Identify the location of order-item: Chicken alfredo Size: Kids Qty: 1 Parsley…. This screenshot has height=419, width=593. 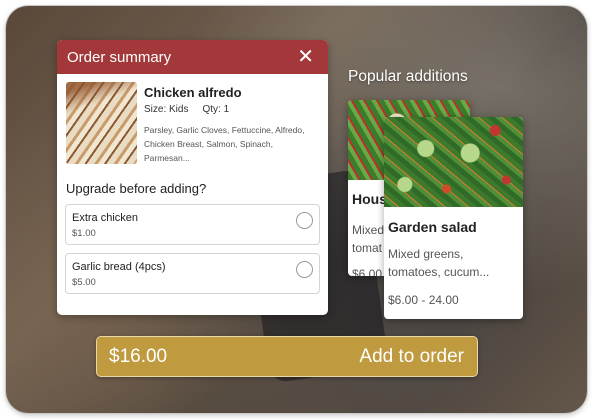
(192, 119).